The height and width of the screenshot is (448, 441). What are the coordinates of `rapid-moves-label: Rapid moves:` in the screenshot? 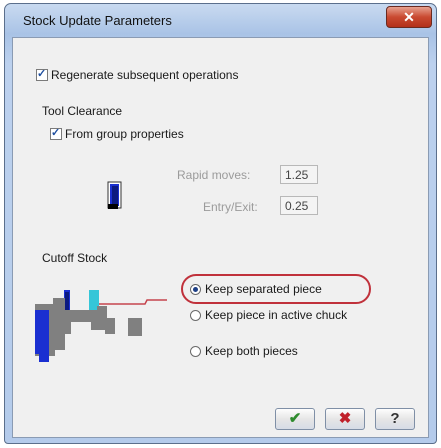 It's located at (214, 175).